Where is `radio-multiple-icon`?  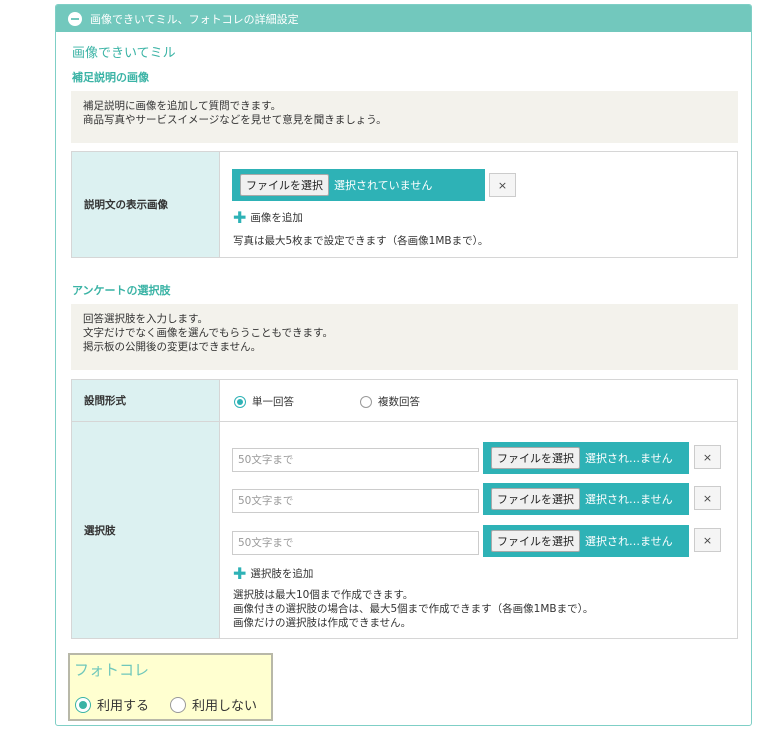
radio-multiple-icon is located at coordinates (366, 401).